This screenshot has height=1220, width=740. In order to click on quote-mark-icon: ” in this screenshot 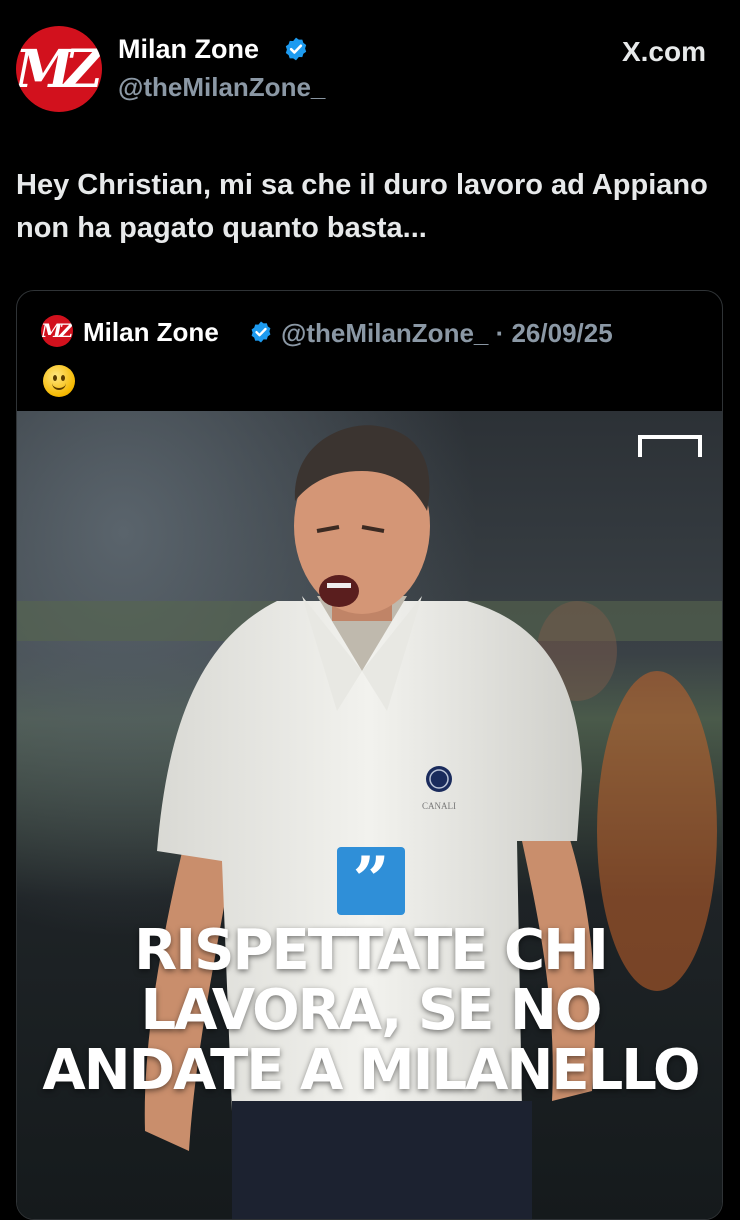, I will do `click(371, 881)`.